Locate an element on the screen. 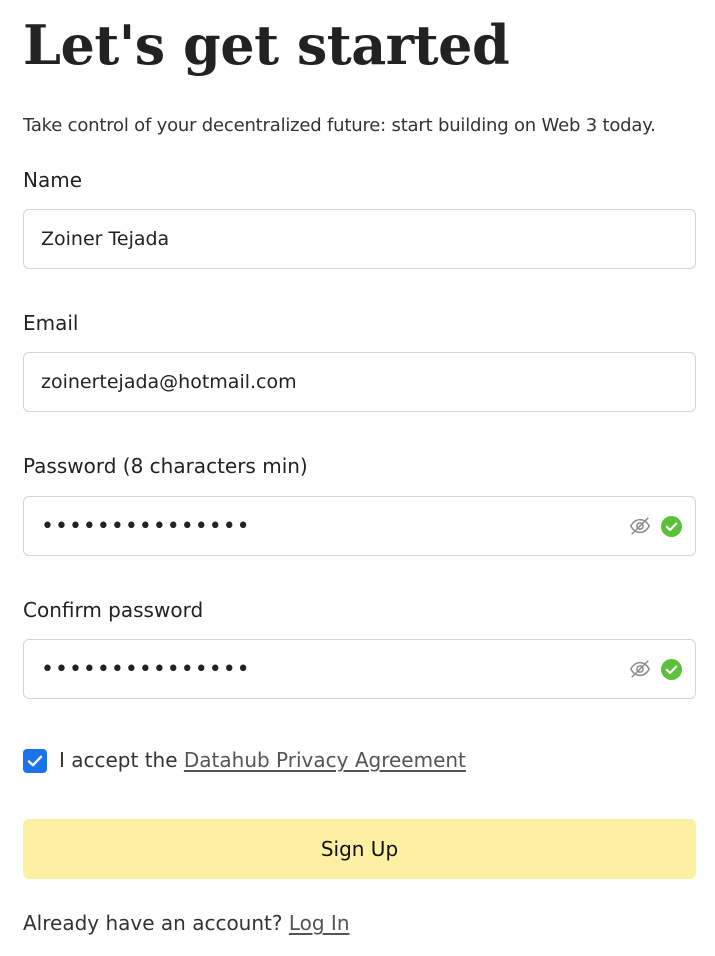 The height and width of the screenshot is (956, 715). checkmark-icon is located at coordinates (35, 761).